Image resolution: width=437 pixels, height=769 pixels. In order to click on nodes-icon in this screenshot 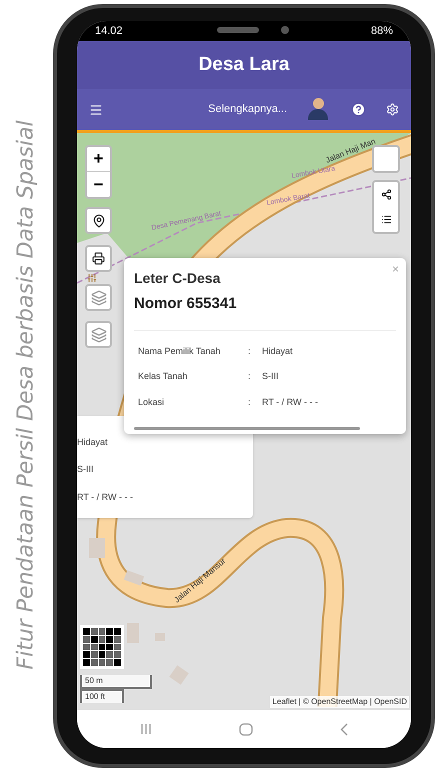, I will do `click(386, 194)`.